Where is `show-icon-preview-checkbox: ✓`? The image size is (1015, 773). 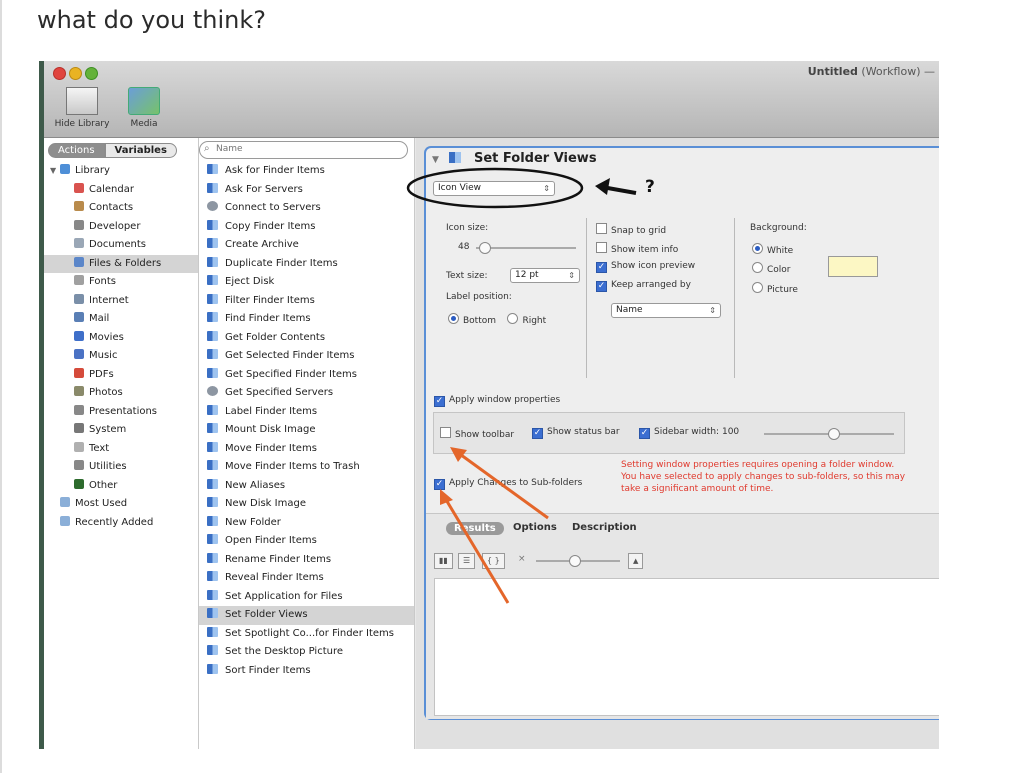 show-icon-preview-checkbox: ✓ is located at coordinates (601, 267).